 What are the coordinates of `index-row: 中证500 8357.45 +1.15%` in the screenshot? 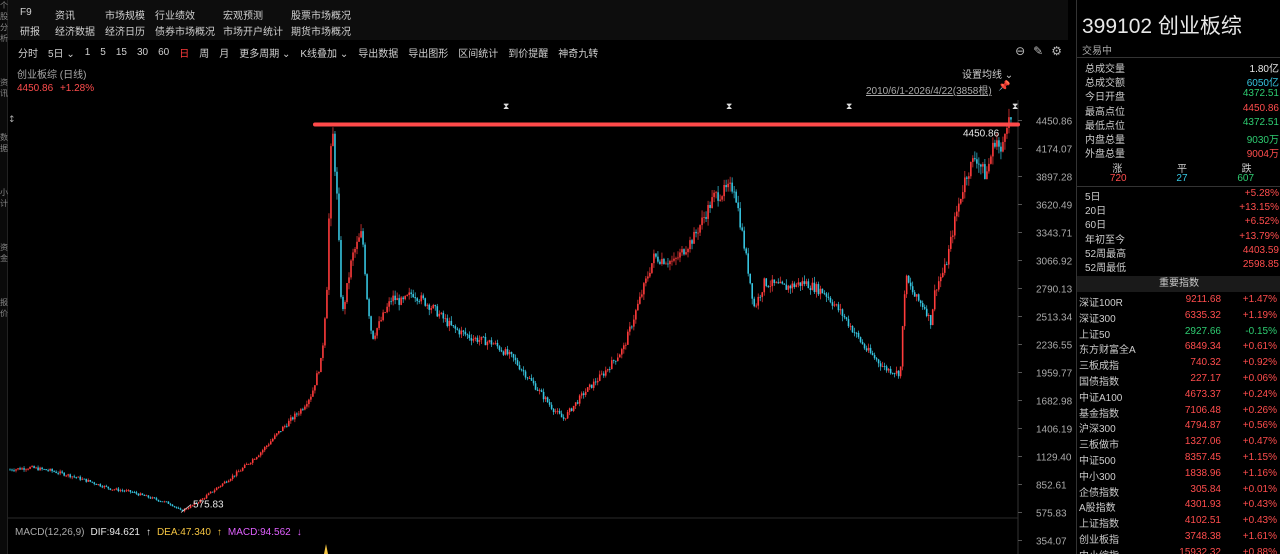 It's located at (1179, 460).